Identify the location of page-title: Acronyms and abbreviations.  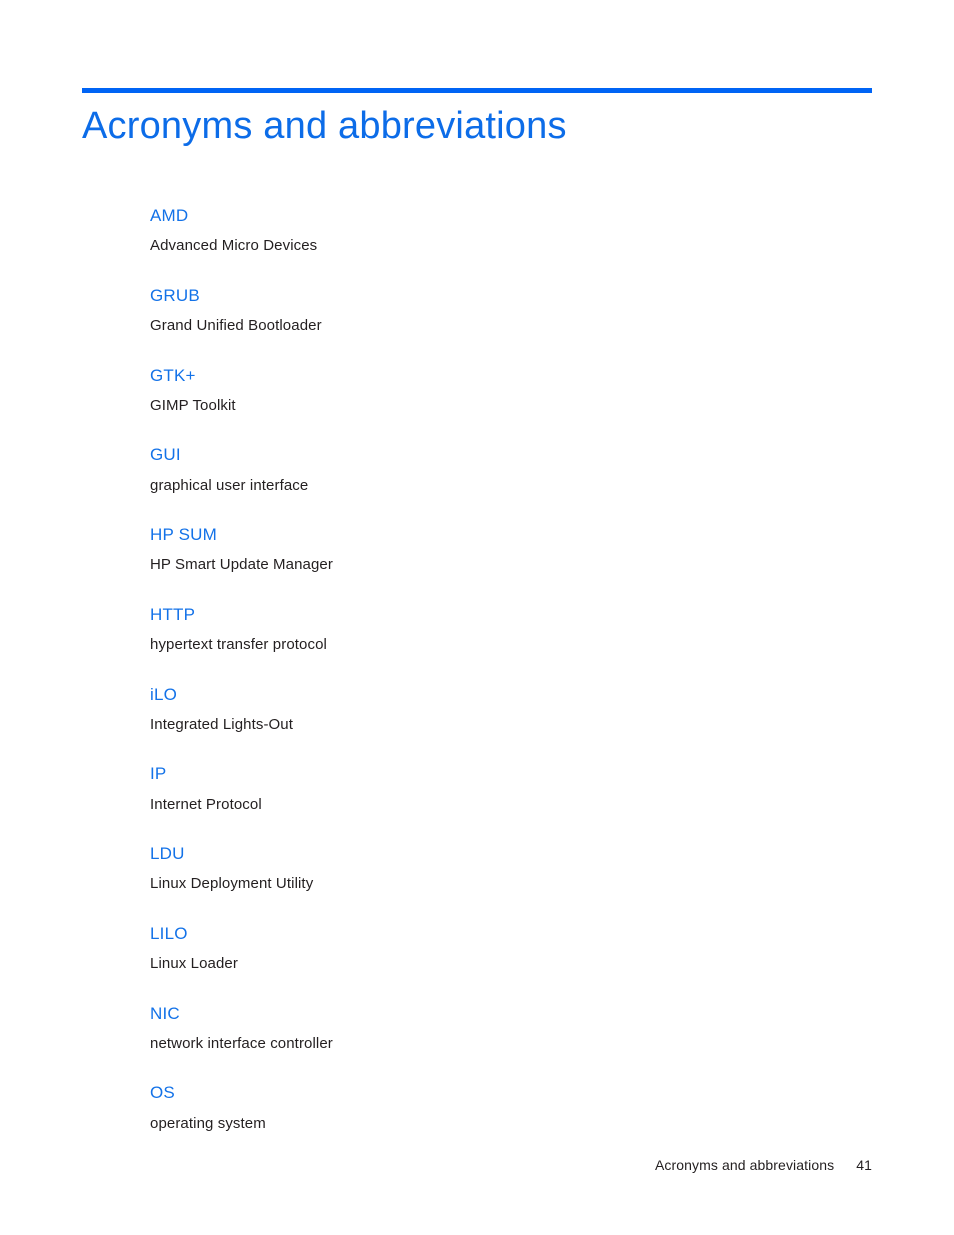
(324, 126).